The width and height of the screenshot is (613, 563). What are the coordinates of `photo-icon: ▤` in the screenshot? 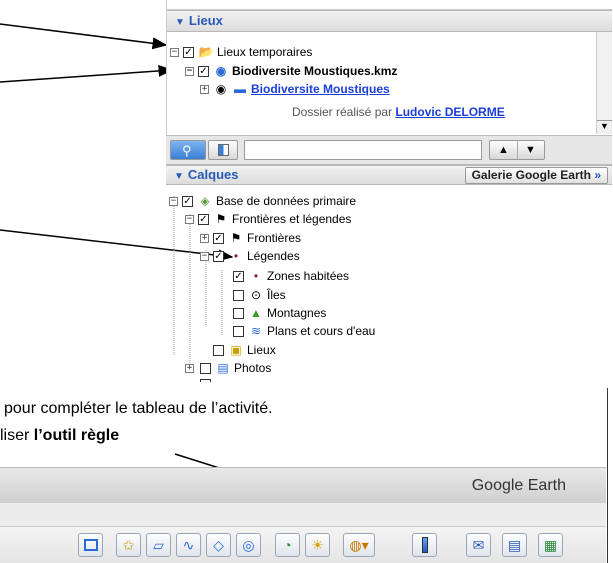 It's located at (223, 368).